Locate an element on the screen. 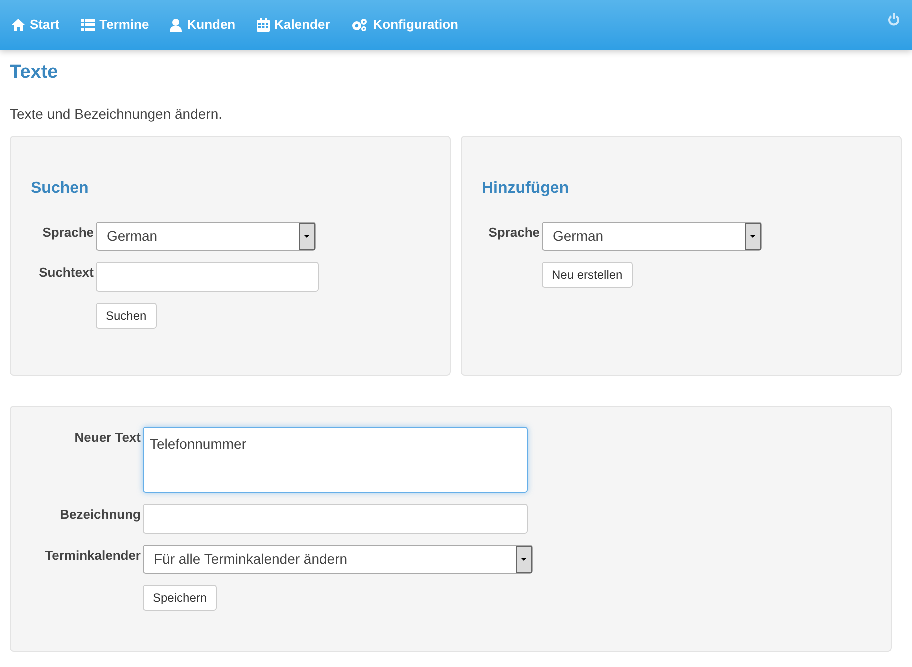  page-title: Texte is located at coordinates (35, 73).